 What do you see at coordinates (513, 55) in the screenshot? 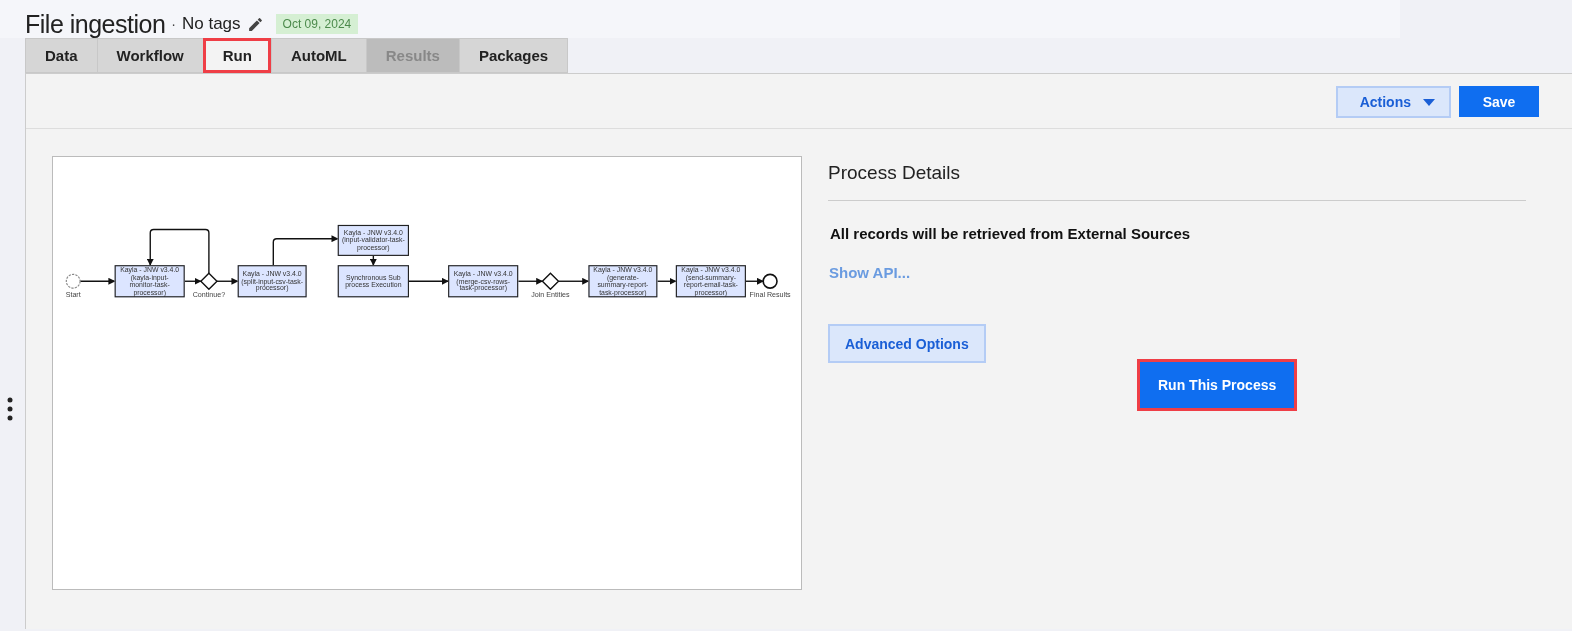
I see `tab: Packages` at bounding box center [513, 55].